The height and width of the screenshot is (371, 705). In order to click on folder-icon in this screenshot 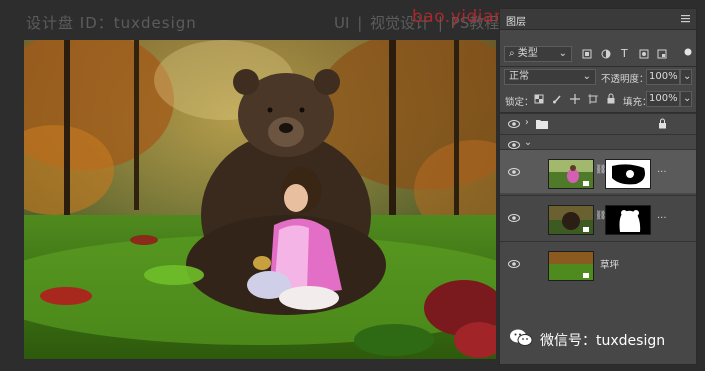, I will do `click(542, 124)`.